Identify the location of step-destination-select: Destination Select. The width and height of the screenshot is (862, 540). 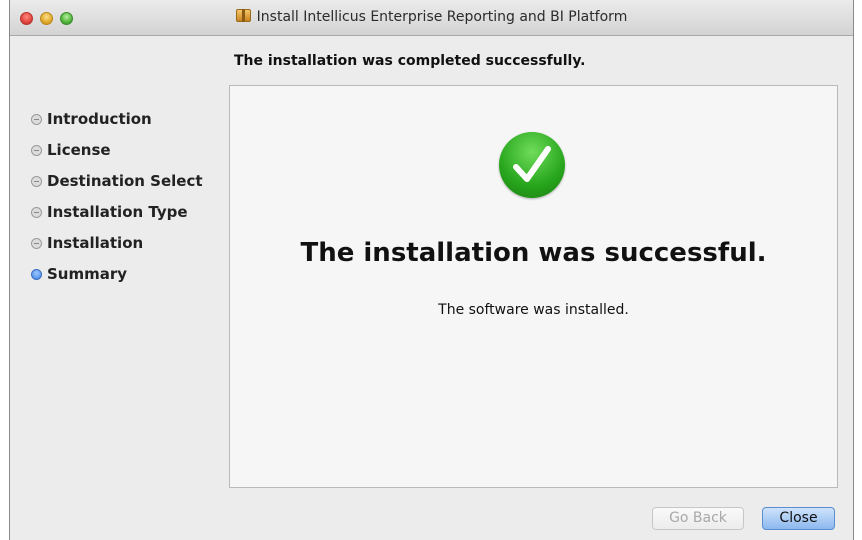
(117, 187).